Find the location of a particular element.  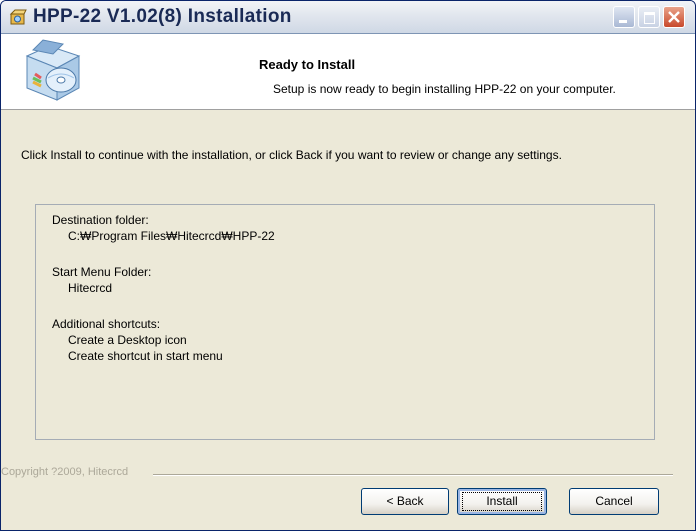

footer-divider is located at coordinates (413, 475).